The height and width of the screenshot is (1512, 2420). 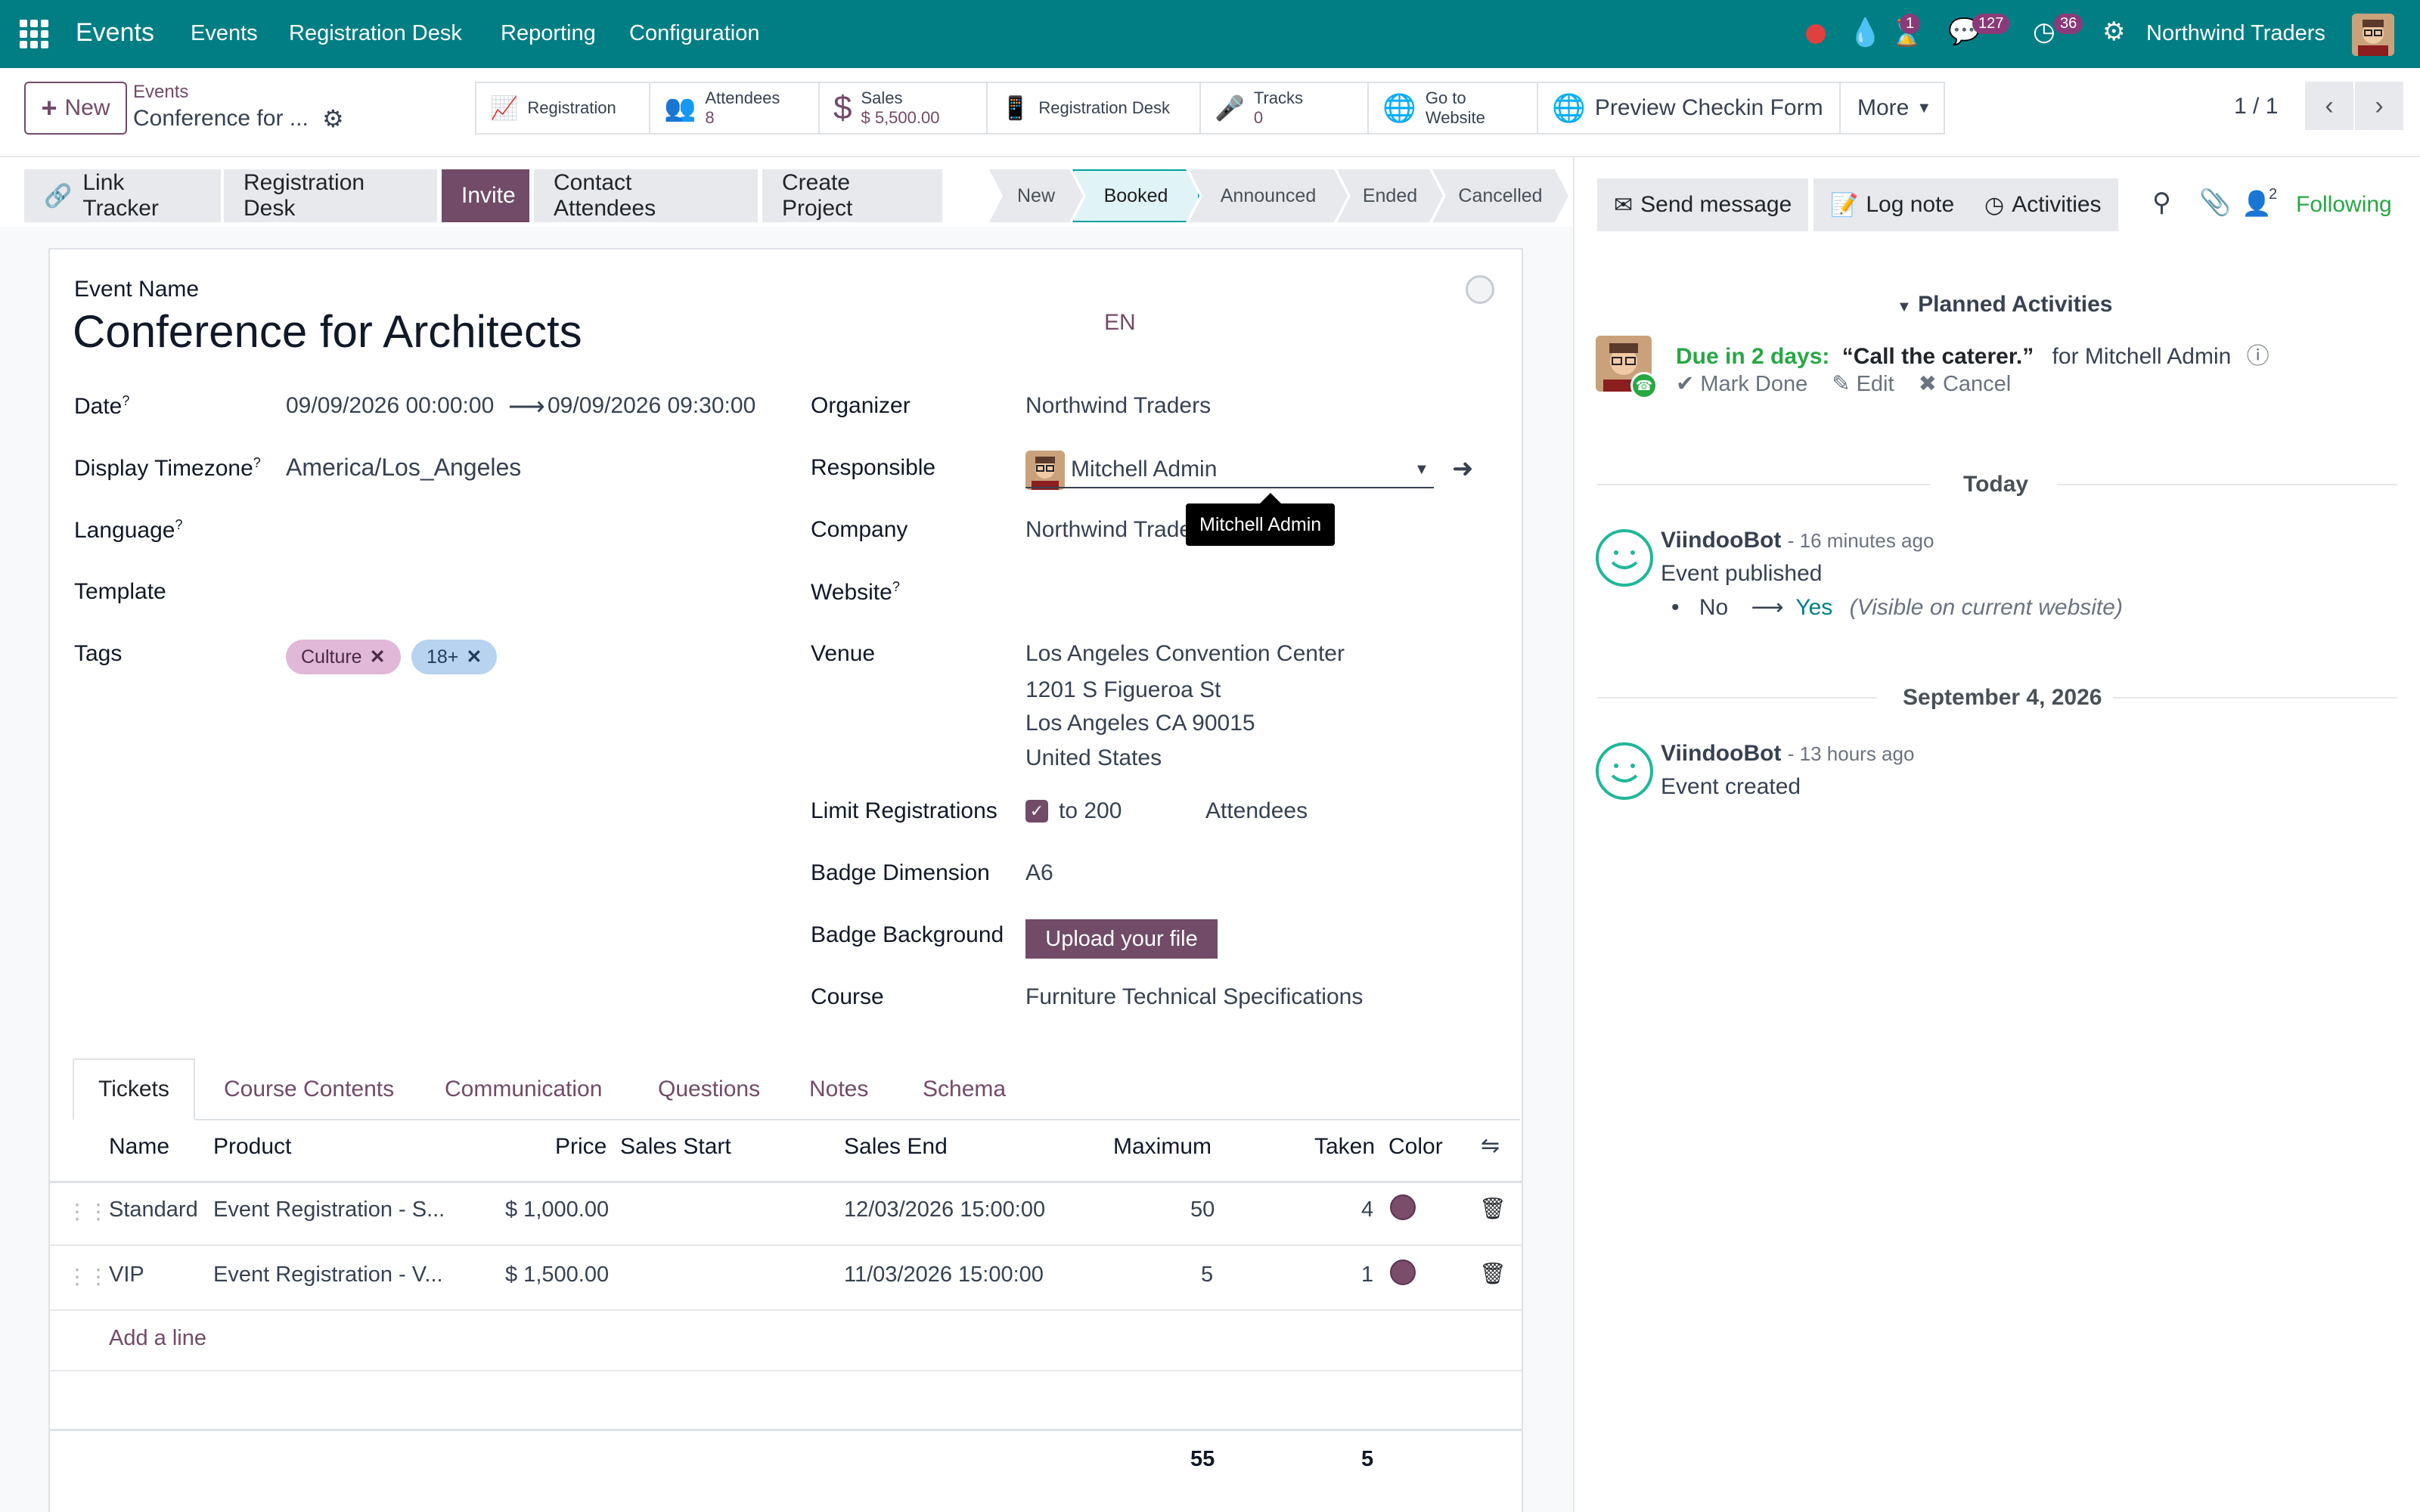 What do you see at coordinates (1118, 406) in the screenshot?
I see `organizer-field: Northwind Traders` at bounding box center [1118, 406].